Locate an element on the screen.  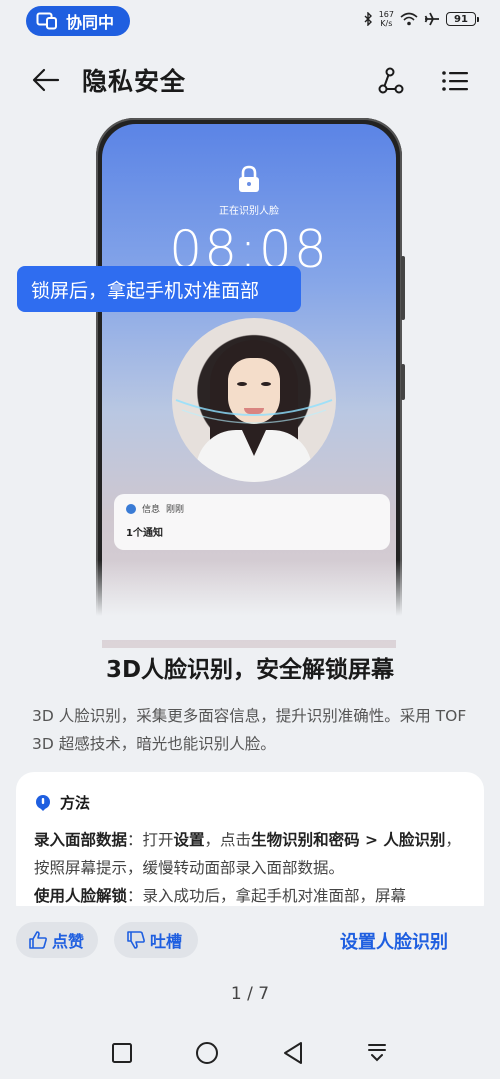
page-indicator: 1 / 7 is located at coordinates (250, 994).